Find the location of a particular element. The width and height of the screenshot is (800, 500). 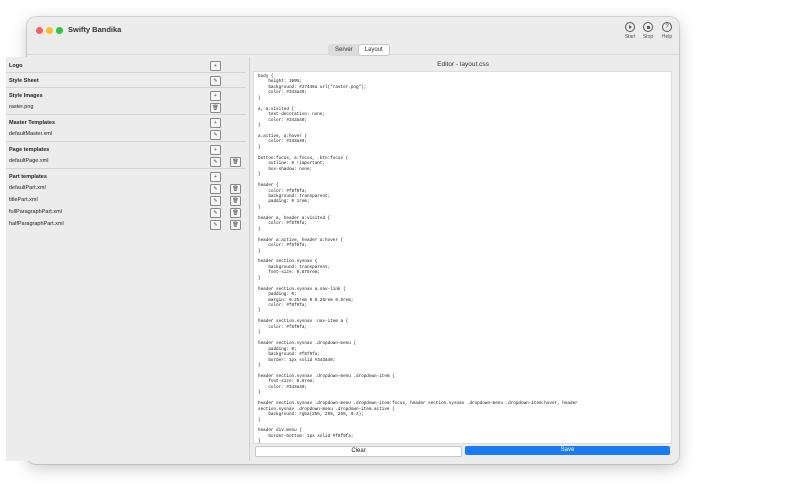

edit-master-button: ✎ is located at coordinates (215, 135).